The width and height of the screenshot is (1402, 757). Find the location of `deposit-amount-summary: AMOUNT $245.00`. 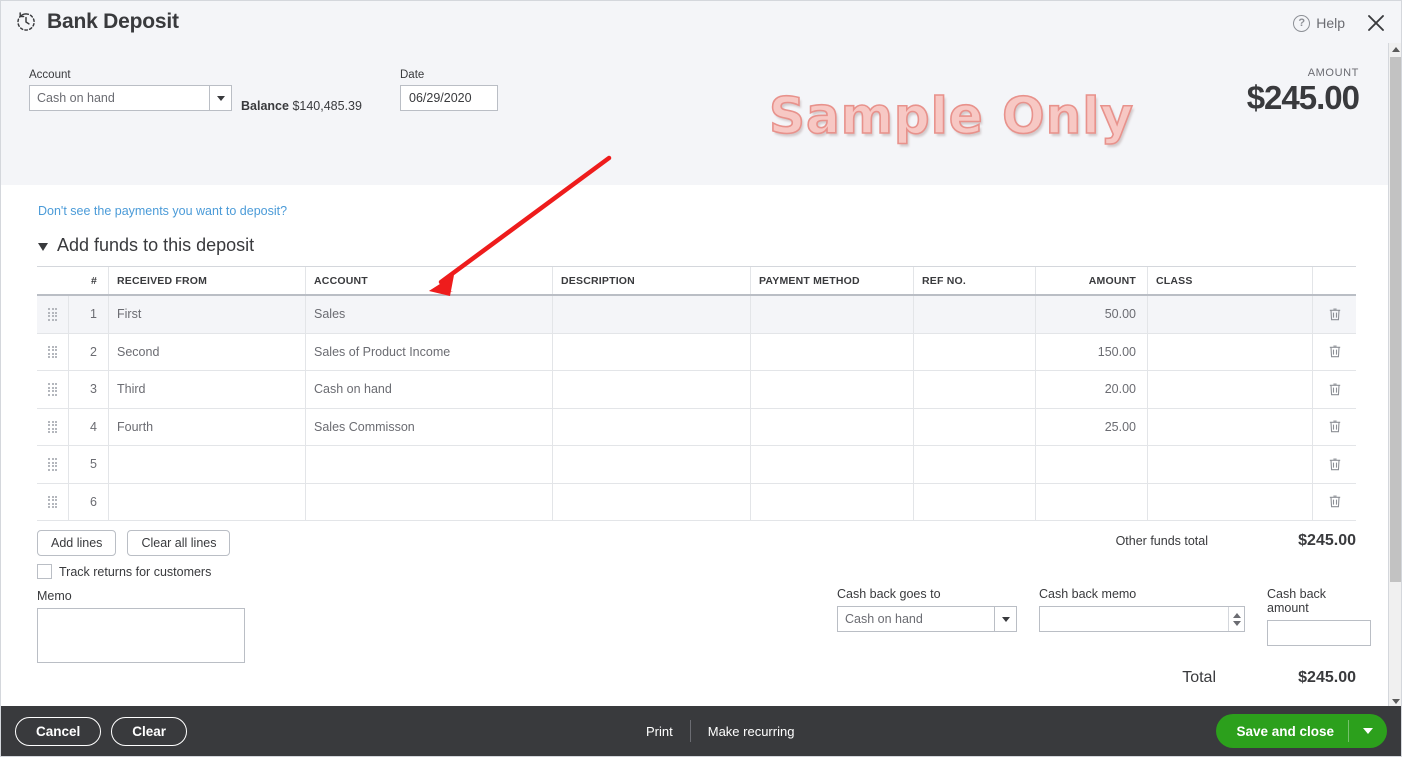

deposit-amount-summary: AMOUNT $245.00 is located at coordinates (1303, 91).